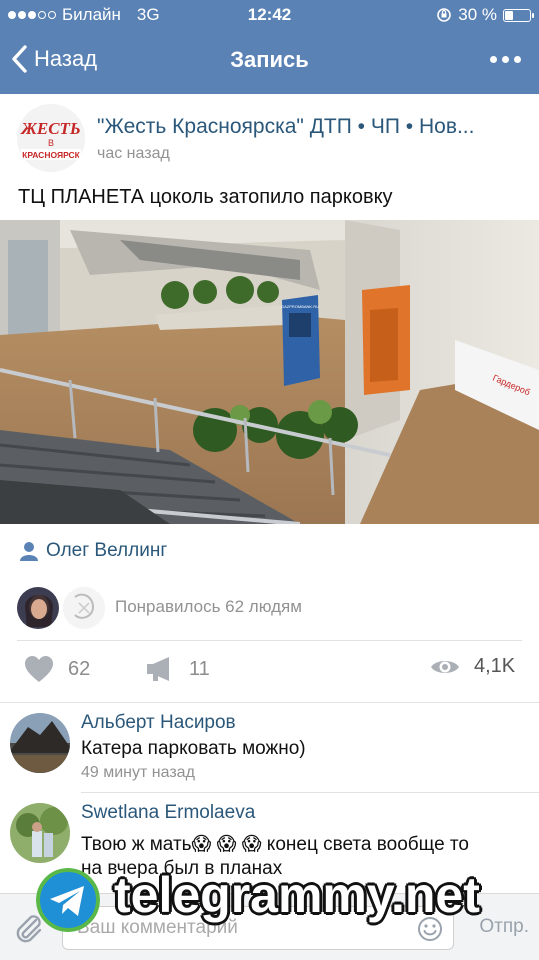  What do you see at coordinates (29, 551) in the screenshot?
I see `user-icon` at bounding box center [29, 551].